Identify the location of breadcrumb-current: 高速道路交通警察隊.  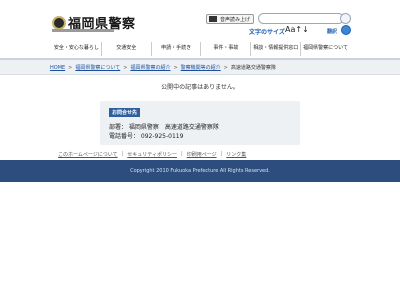
(253, 68).